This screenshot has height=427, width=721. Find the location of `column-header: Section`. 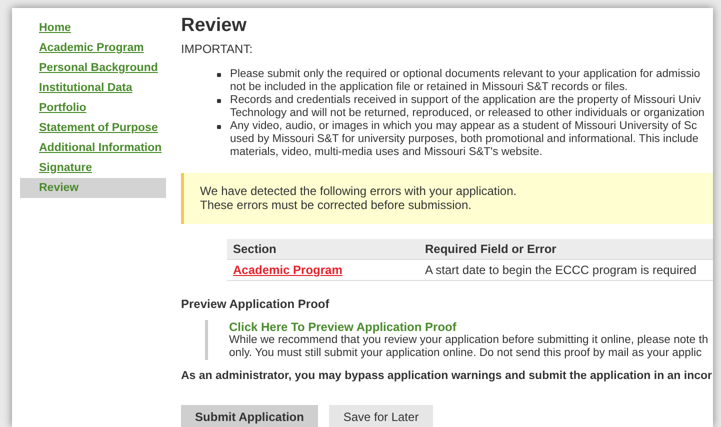

column-header: Section is located at coordinates (323, 249).